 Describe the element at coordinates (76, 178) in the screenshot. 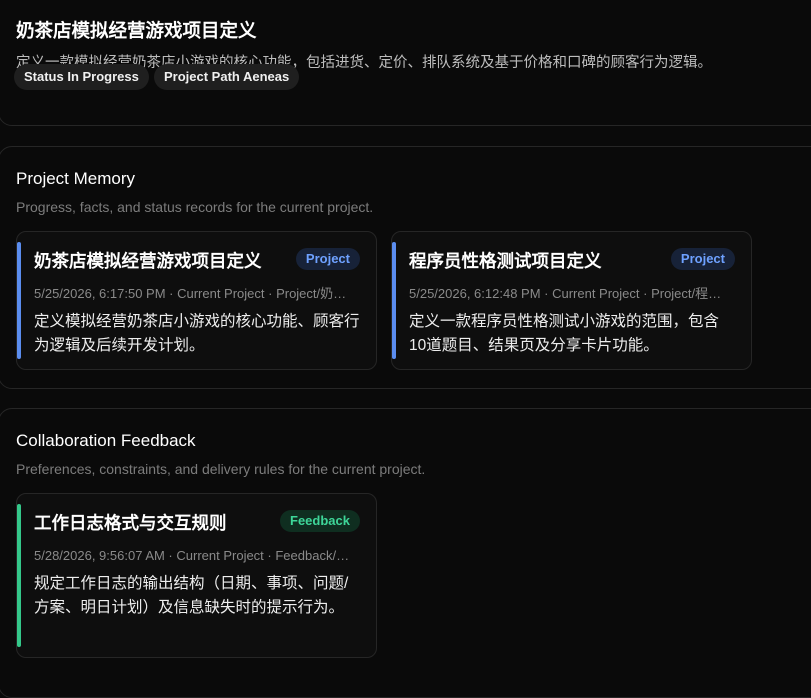

I see `project-memory-title: Project Memory` at that location.